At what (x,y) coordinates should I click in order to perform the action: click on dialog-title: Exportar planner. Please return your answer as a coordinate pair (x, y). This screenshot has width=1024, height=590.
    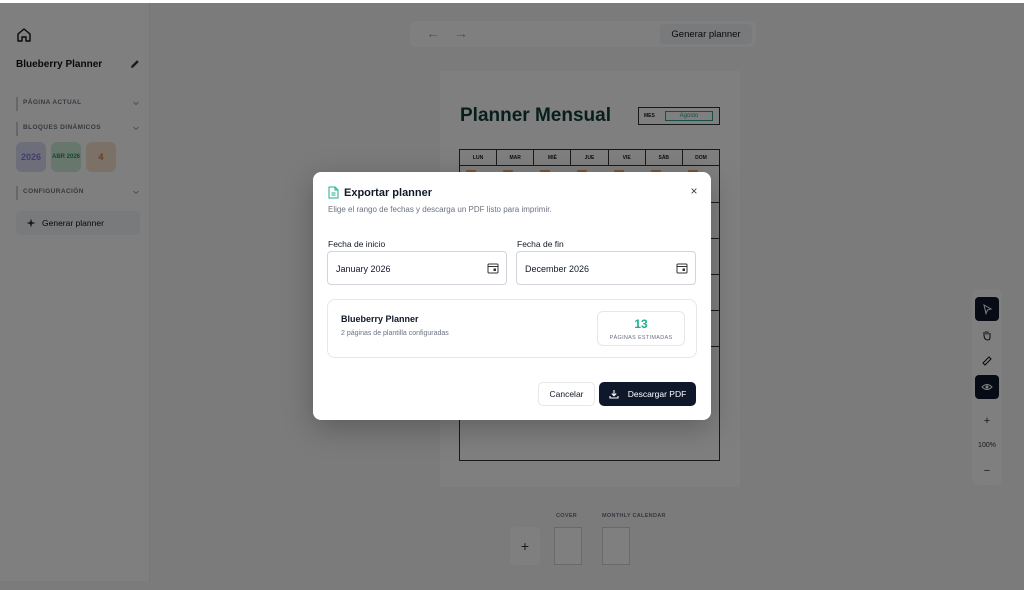
    Looking at the image, I should click on (388, 193).